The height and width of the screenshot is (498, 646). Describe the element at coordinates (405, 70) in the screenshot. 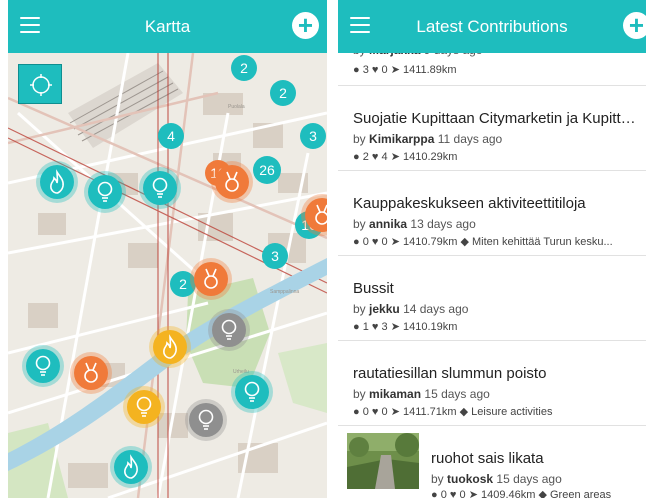

I see `item-stats: ● 3 ♥ 0 ➤ 1411.89km` at that location.